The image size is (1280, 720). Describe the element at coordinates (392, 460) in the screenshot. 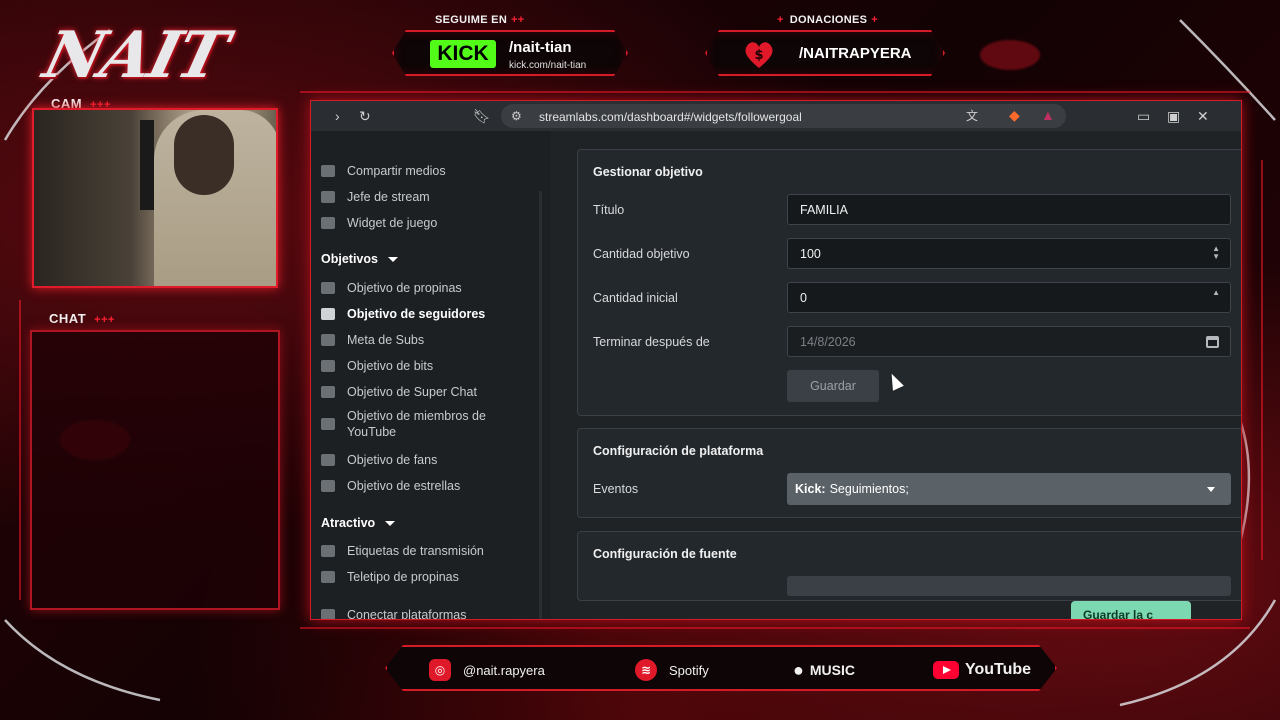

I see `sidebar-item-label: Objetivo de fans` at that location.